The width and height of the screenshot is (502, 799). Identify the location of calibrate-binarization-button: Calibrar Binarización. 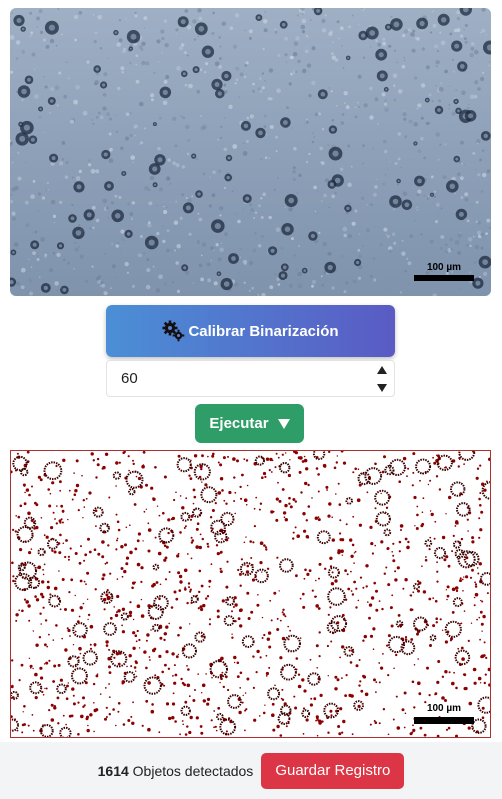
(250, 331).